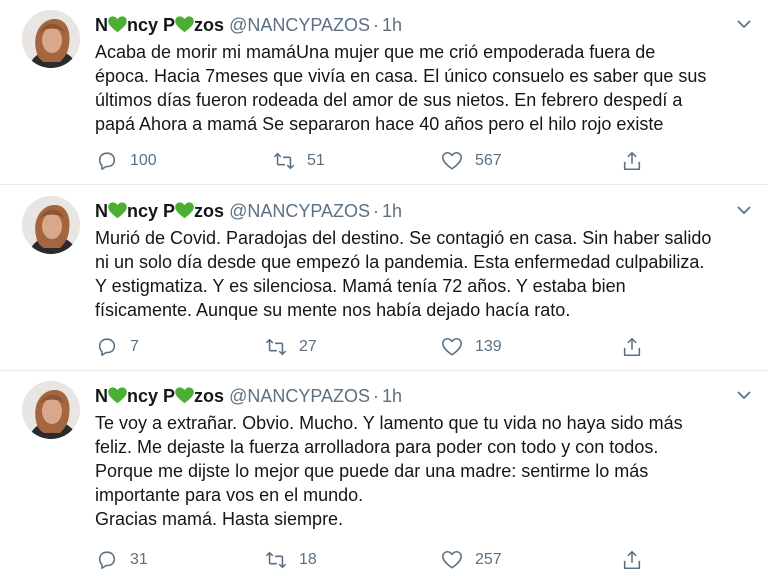 The width and height of the screenshot is (768, 576). What do you see at coordinates (291, 347) in the screenshot?
I see `retweet-button: 27` at bounding box center [291, 347].